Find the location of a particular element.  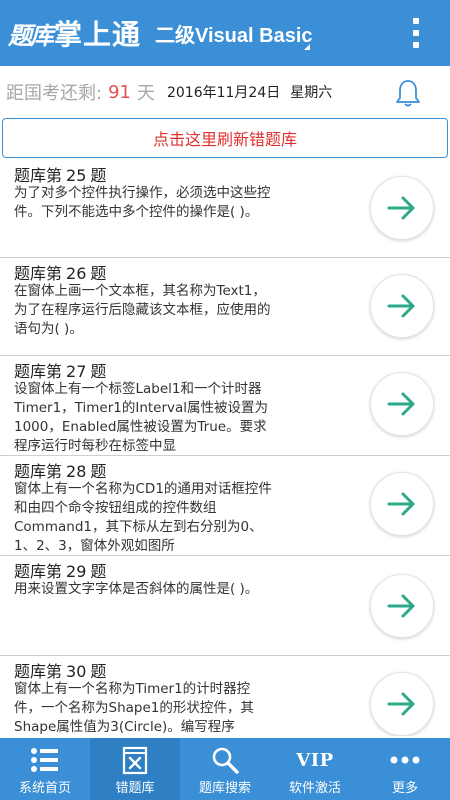

search-icon is located at coordinates (225, 760).